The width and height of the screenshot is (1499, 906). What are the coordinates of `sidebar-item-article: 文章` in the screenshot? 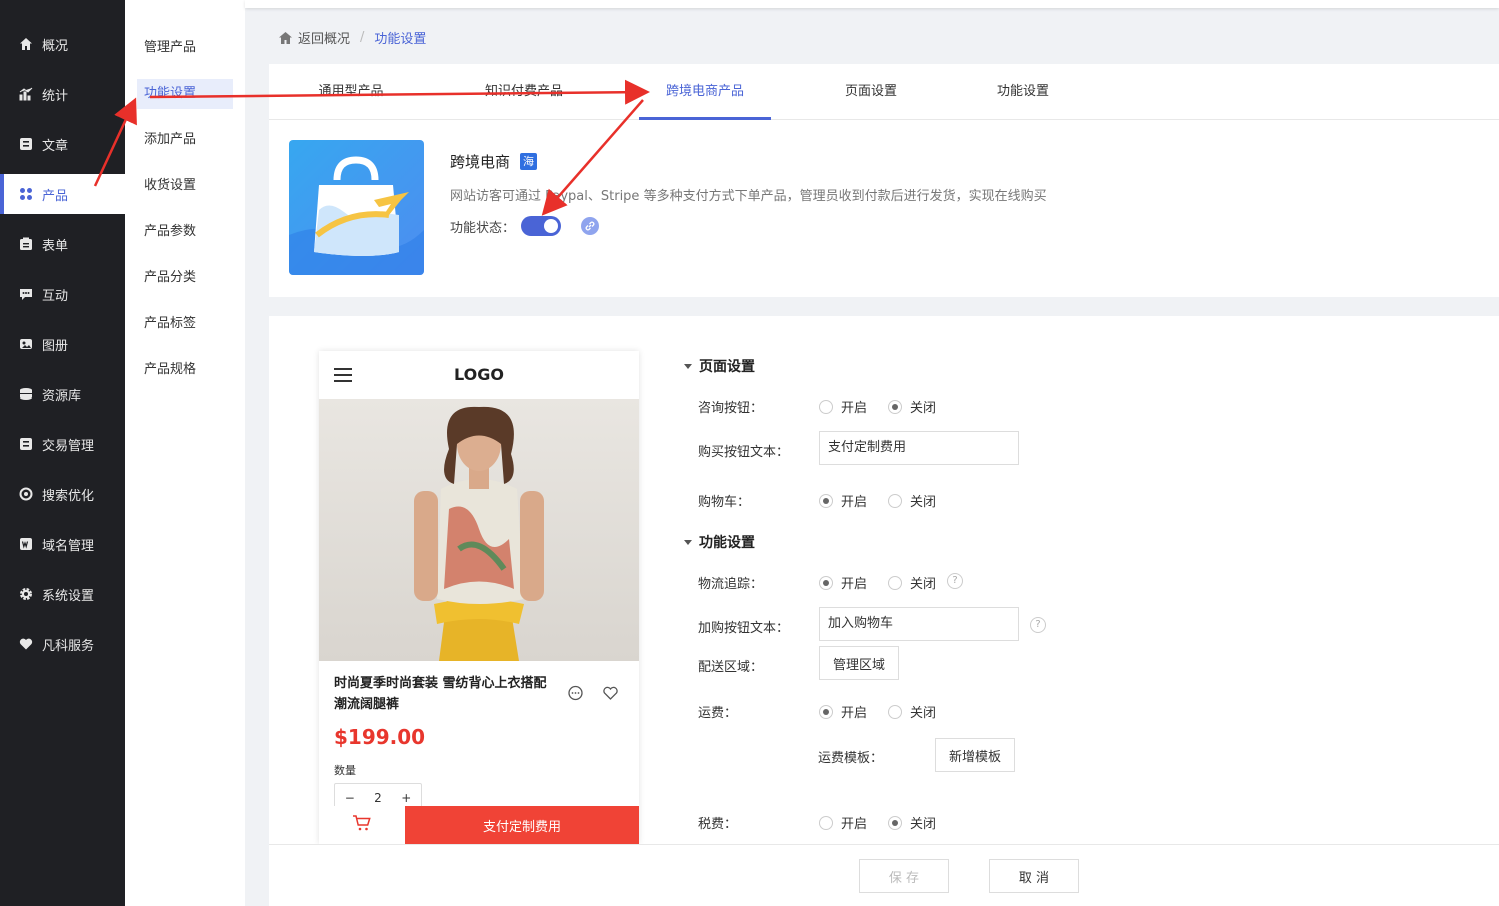 It's located at (62, 144).